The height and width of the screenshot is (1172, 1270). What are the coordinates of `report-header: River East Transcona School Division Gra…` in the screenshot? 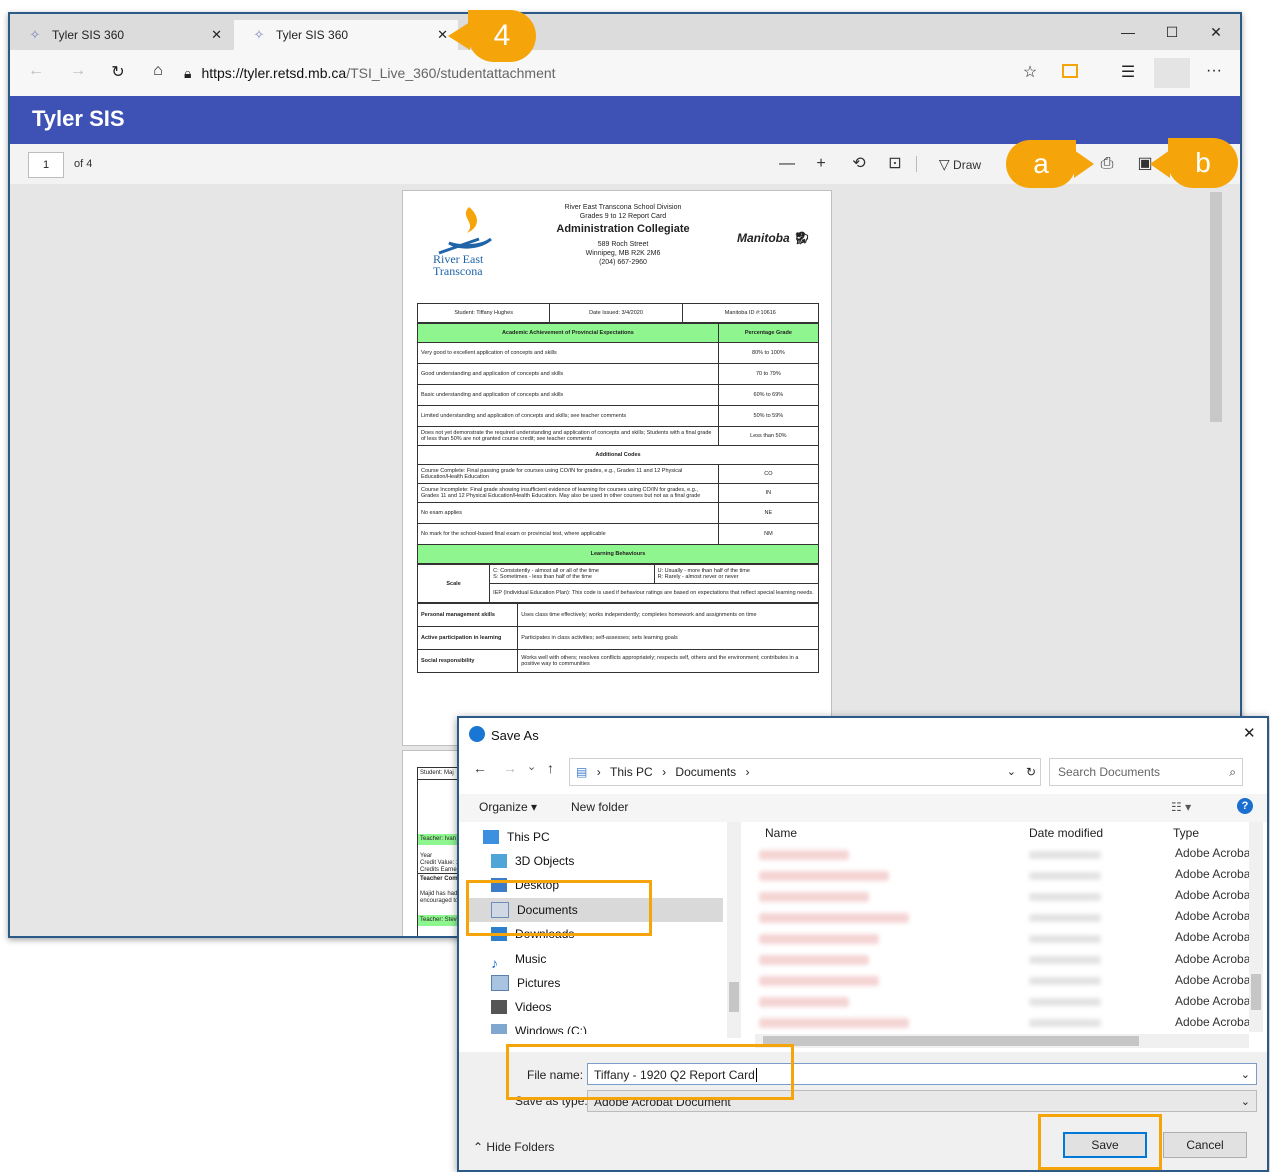 It's located at (623, 235).